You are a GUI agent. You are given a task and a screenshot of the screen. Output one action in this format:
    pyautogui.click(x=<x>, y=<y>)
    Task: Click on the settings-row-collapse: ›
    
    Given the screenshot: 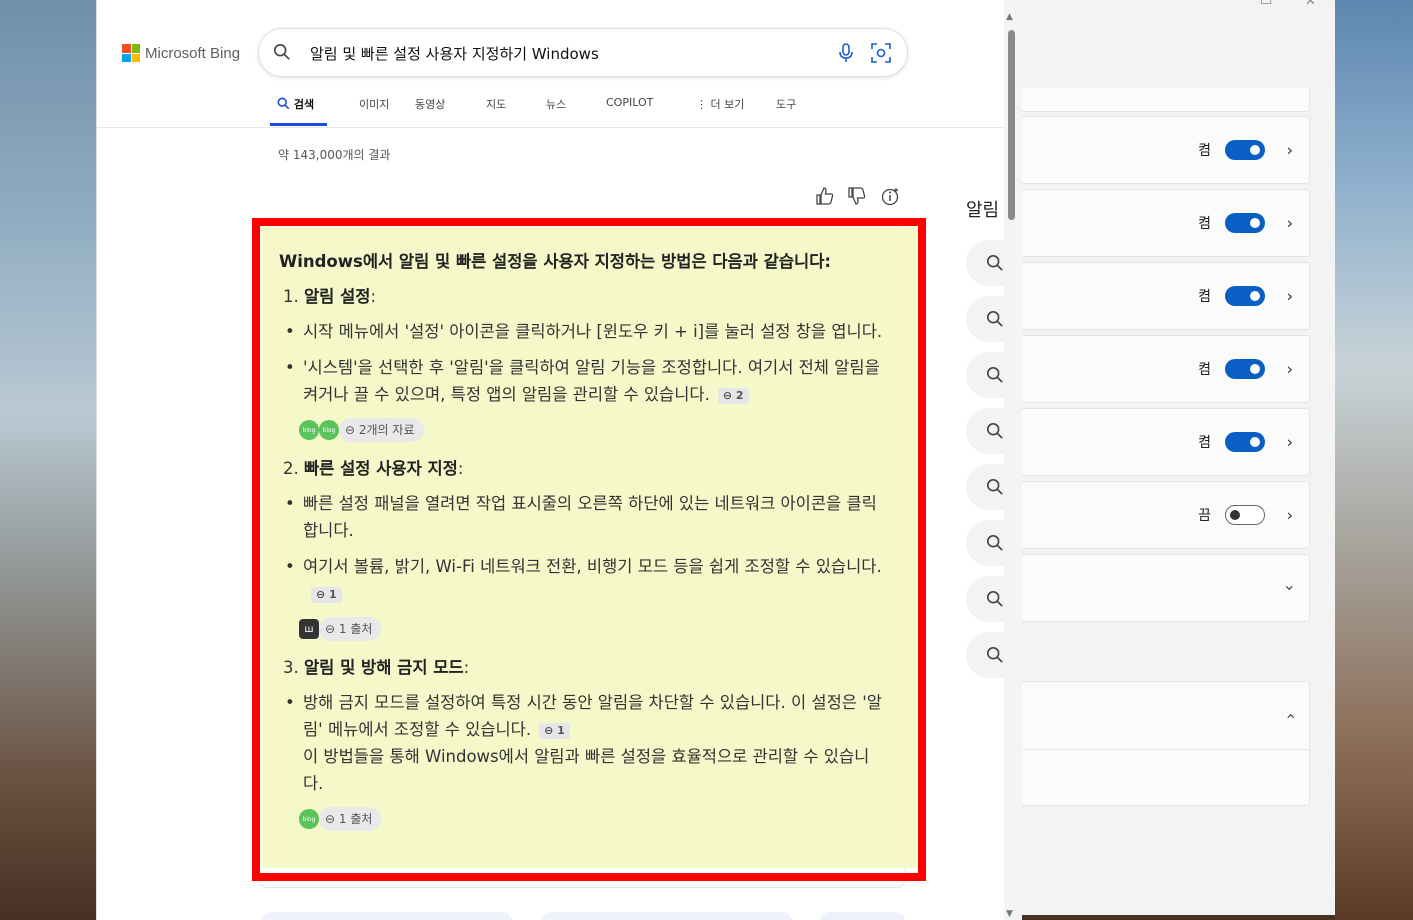 What is the action you would take?
    pyautogui.click(x=1155, y=715)
    